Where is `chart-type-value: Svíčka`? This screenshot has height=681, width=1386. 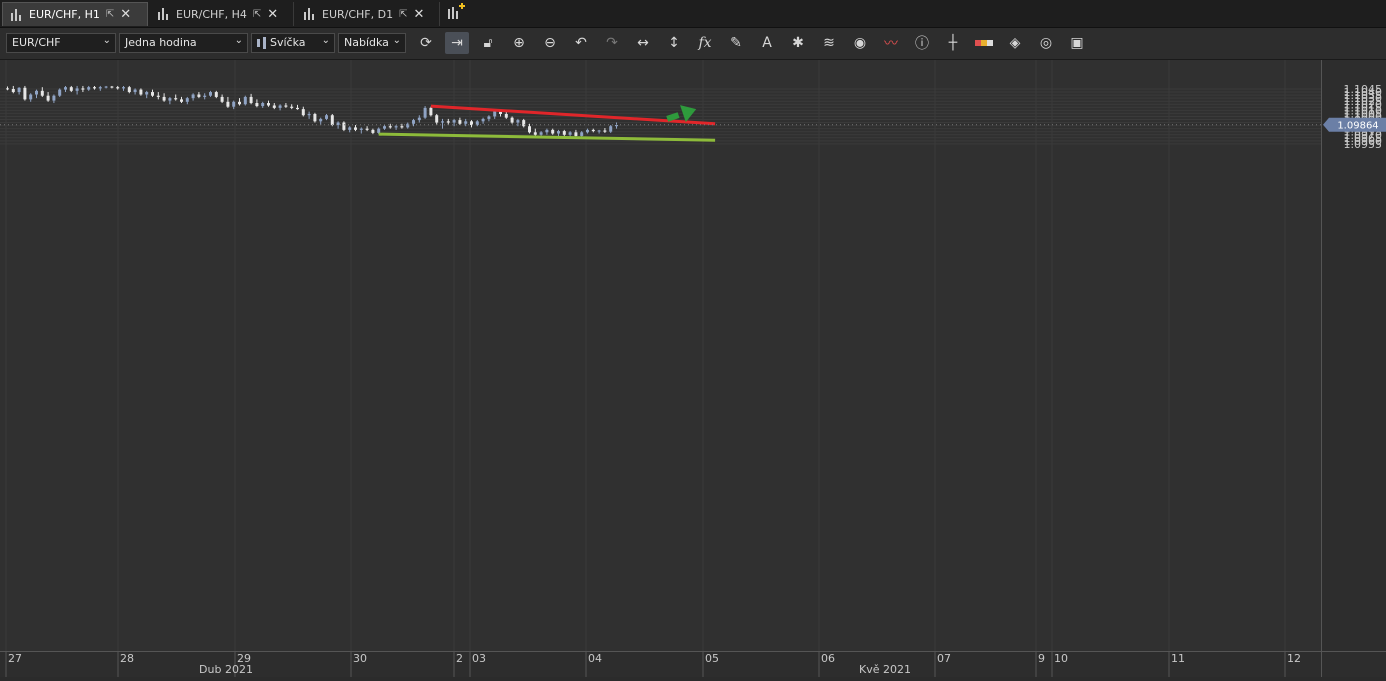
chart-type-value: Svíčka is located at coordinates (288, 42).